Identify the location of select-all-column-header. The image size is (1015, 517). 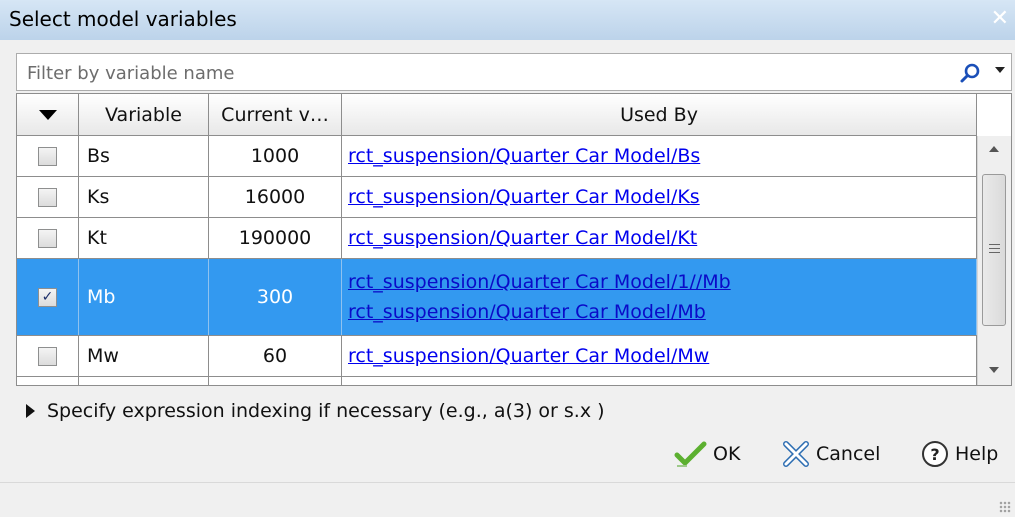
(48, 115).